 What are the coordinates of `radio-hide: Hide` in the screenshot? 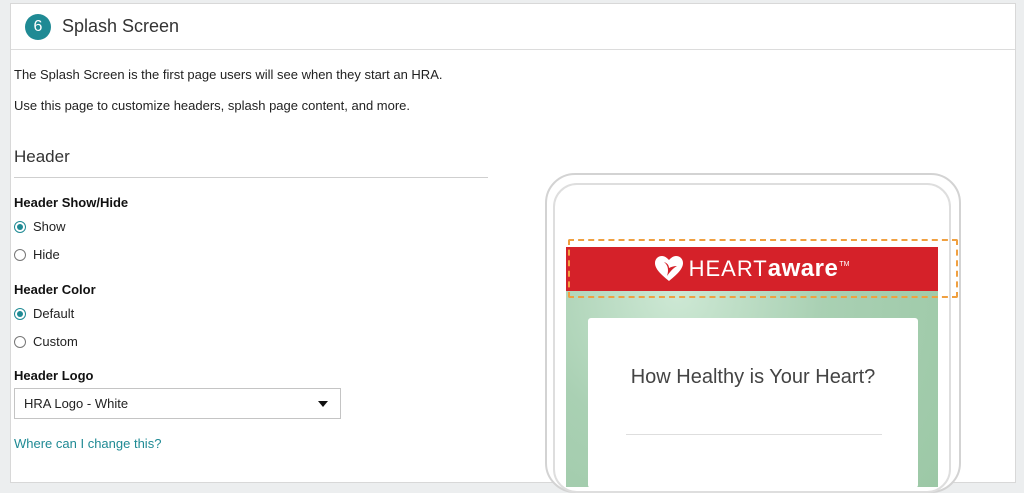 It's located at (37, 254).